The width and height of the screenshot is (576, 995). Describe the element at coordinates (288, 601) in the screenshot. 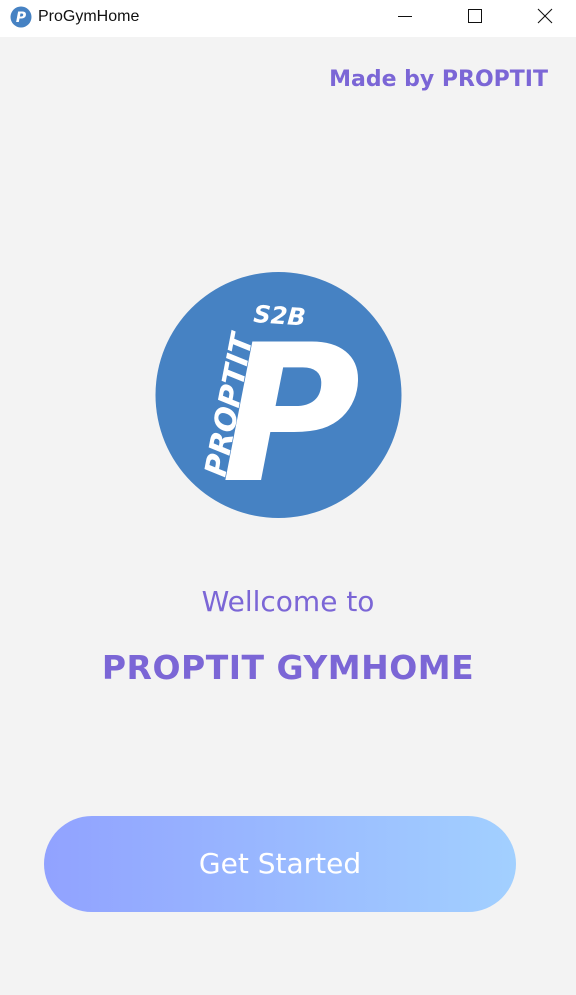

I see `welcome-text: Wellcome to` at that location.